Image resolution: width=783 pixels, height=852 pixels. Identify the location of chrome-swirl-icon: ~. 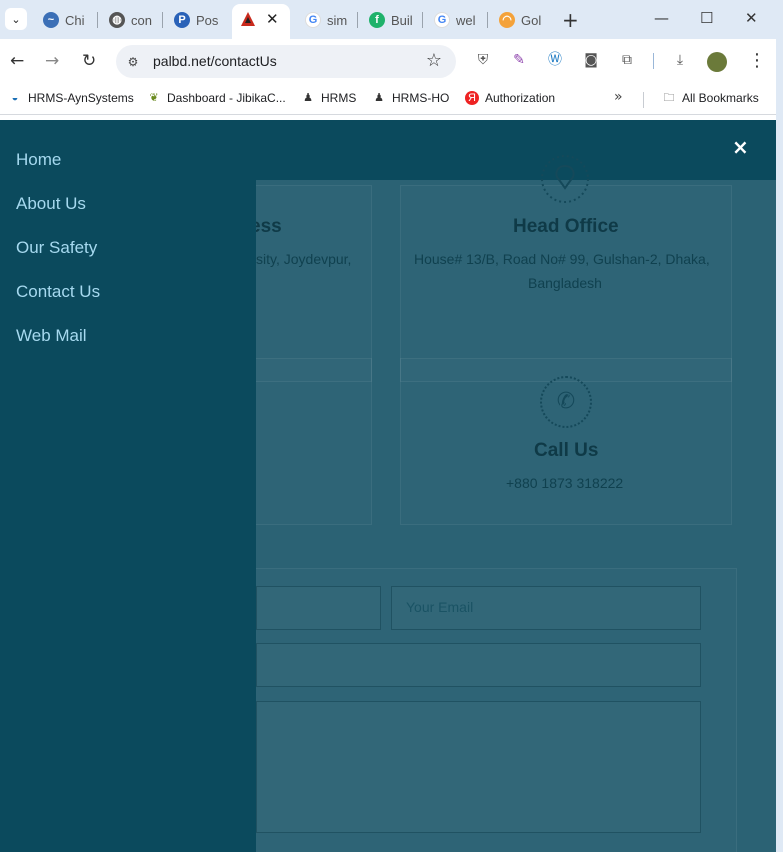
(51, 20).